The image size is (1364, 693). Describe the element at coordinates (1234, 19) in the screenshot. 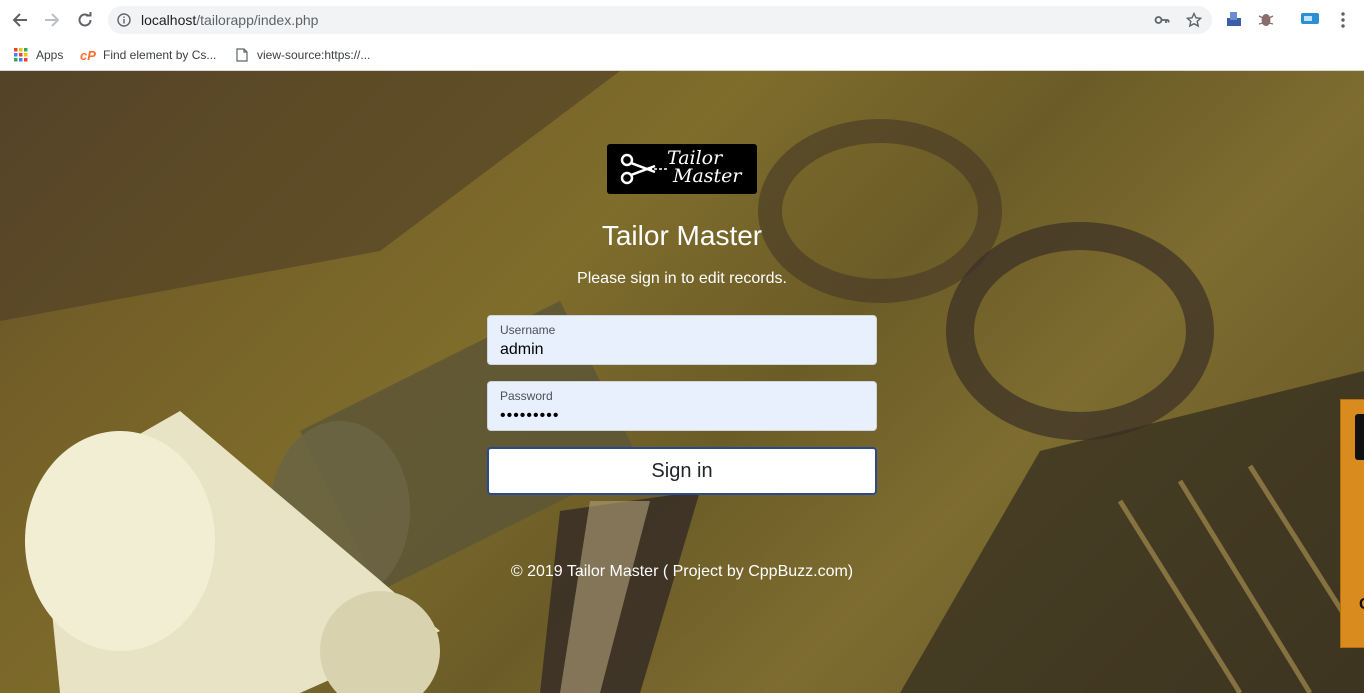

I see `extension-1-icon` at that location.